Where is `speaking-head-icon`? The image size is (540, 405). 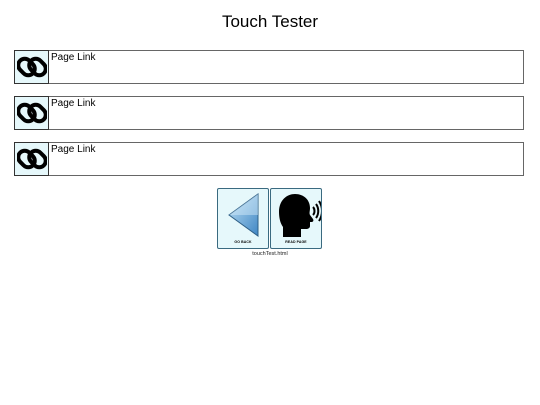
speaking-head-icon is located at coordinates (300, 215).